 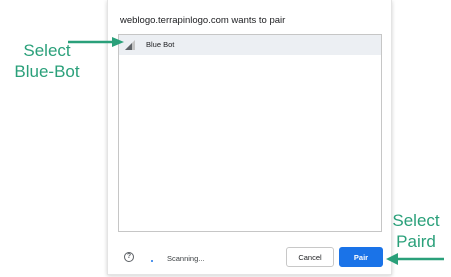 I want to click on pair-button: Pair, so click(x=361, y=257).